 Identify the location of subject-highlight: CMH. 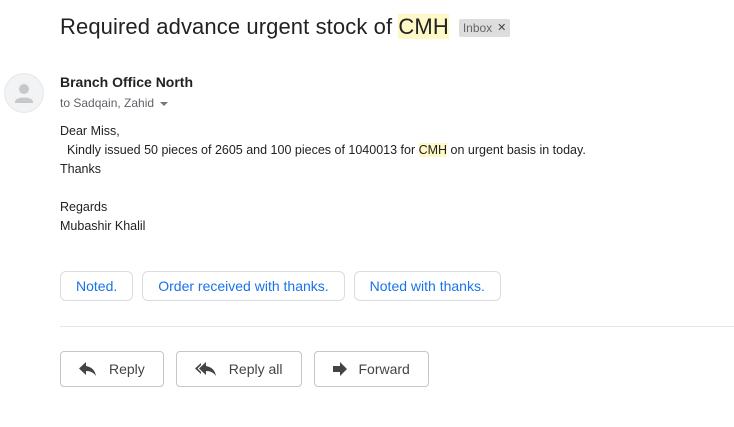
(423, 26).